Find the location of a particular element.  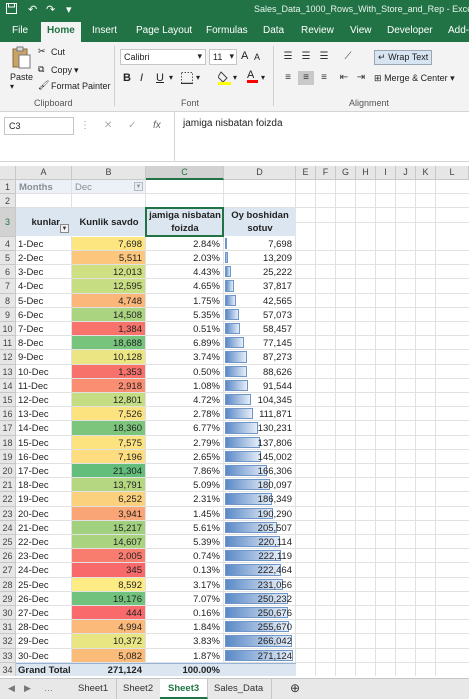

day-label: 1-Dec is located at coordinates (44, 244).